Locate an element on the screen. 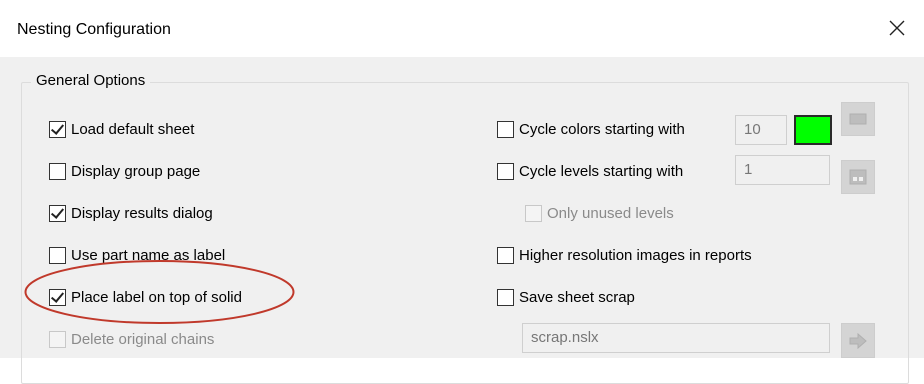  display-group-page-option: Display group page is located at coordinates (124, 171).